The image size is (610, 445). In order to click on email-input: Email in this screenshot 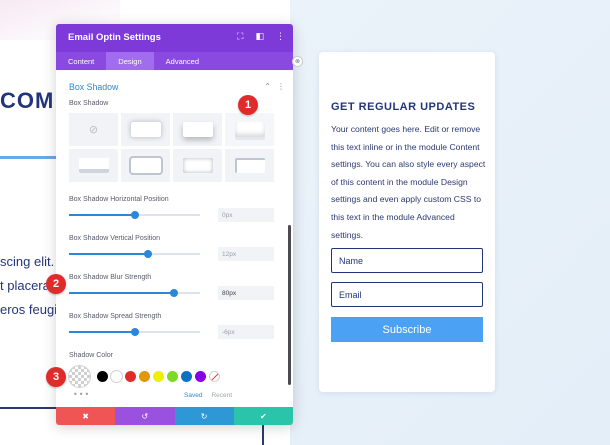, I will do `click(407, 294)`.